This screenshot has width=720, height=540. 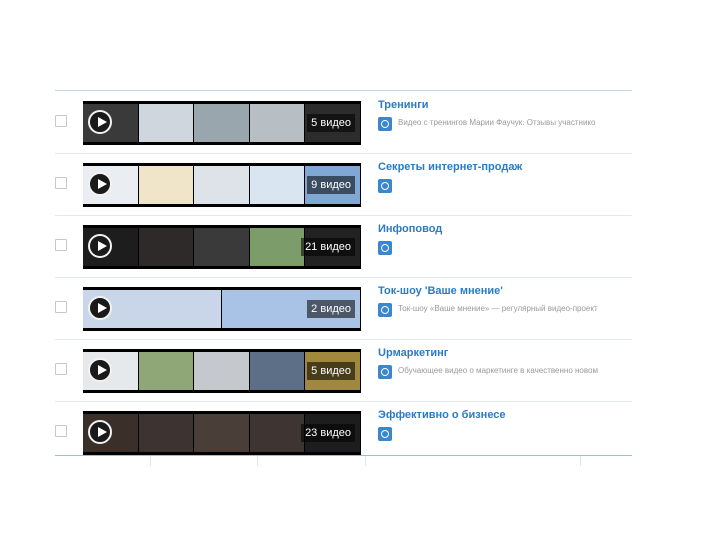 I want to click on playlist-thumbnail-strip: 9 видео, so click(x=222, y=185).